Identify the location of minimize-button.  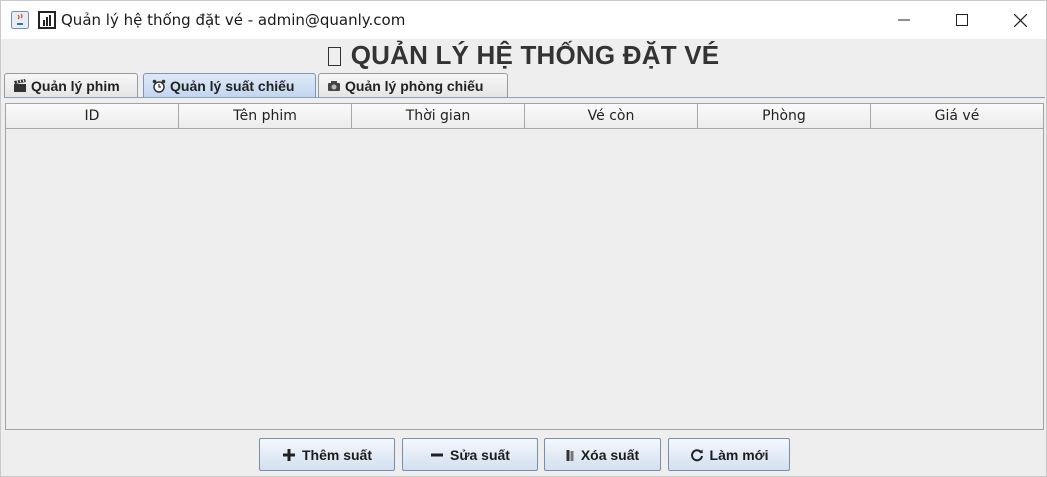
(904, 20).